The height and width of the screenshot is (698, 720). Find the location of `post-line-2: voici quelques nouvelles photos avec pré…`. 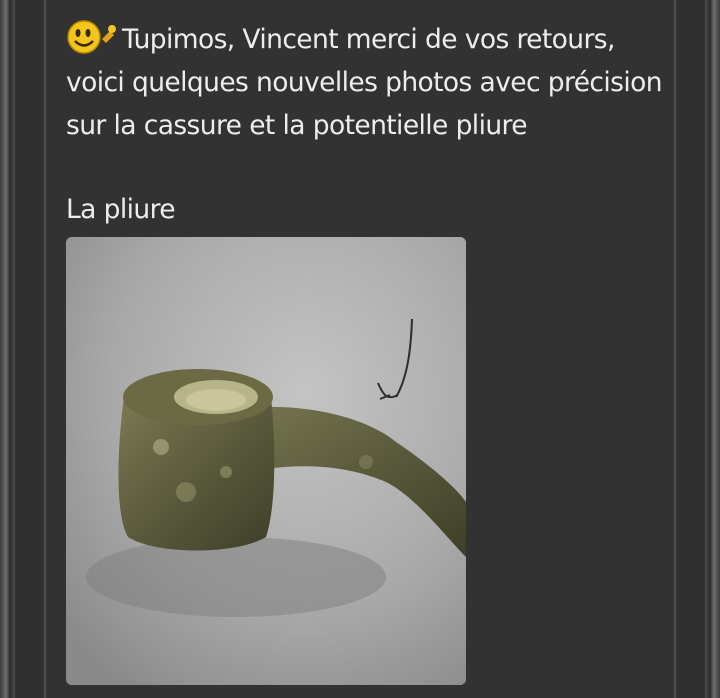

post-line-2: voici quelques nouvelles photos avec pré… is located at coordinates (364, 82).